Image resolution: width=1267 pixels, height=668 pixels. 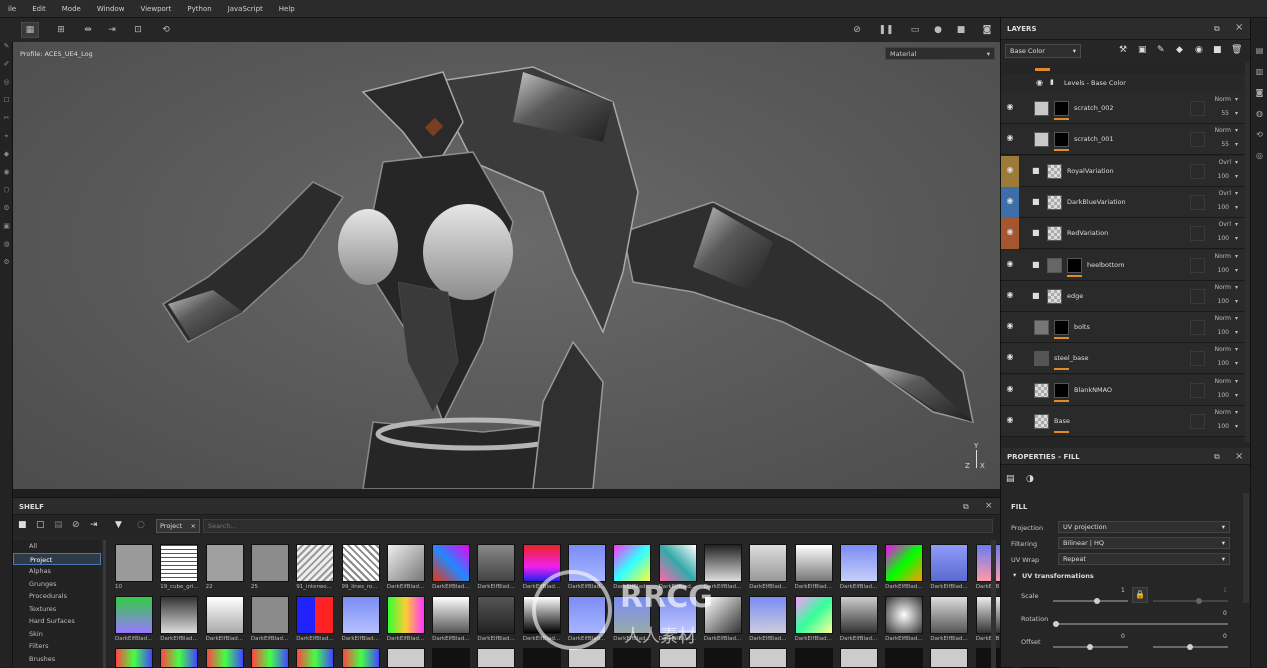 I want to click on texture-set-dock-icon: ▥, so click(x=1259, y=71).